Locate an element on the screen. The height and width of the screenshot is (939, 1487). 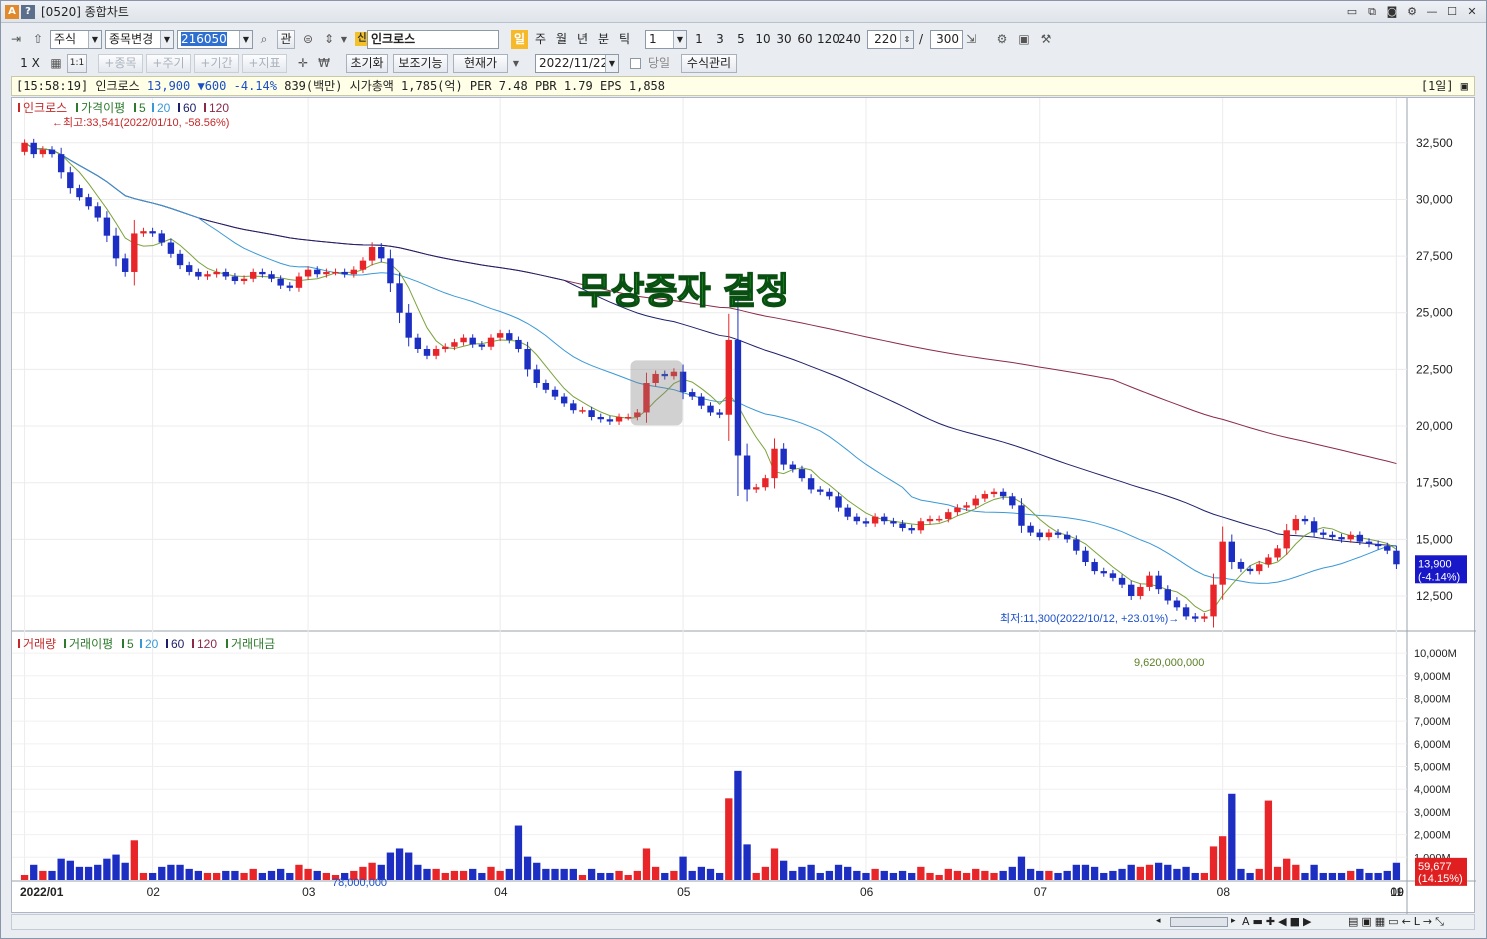
count-slash: / is located at coordinates (921, 39).